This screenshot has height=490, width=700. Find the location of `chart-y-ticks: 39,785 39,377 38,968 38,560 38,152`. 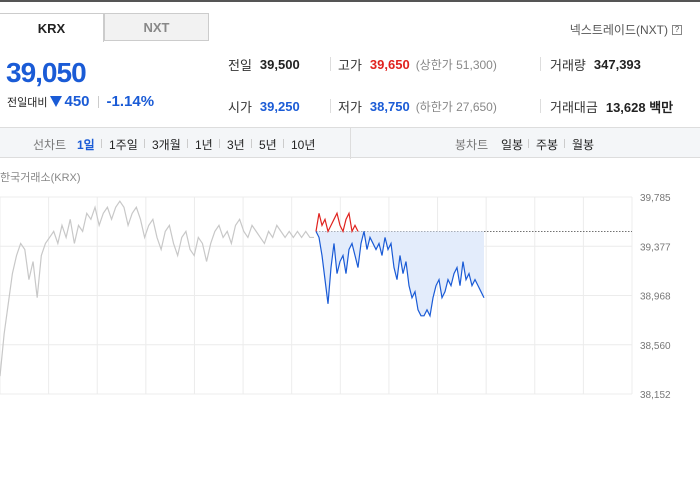

chart-y-ticks: 39,785 39,377 38,968 38,560 38,152 is located at coordinates (655, 296).